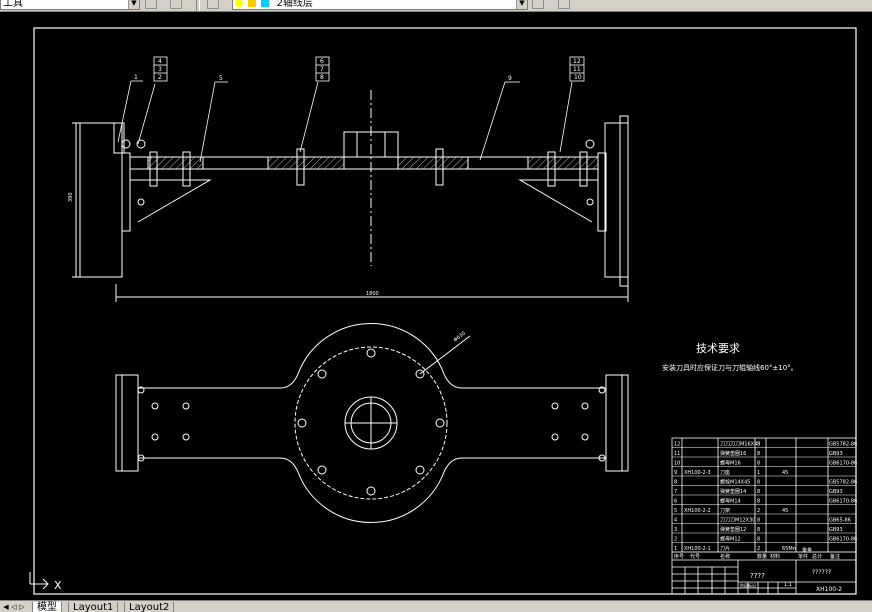 The width and height of the screenshot is (872, 612). Describe the element at coordinates (697, 511) in the screenshot. I see `bom-cell-code: XH100-2-2` at that location.